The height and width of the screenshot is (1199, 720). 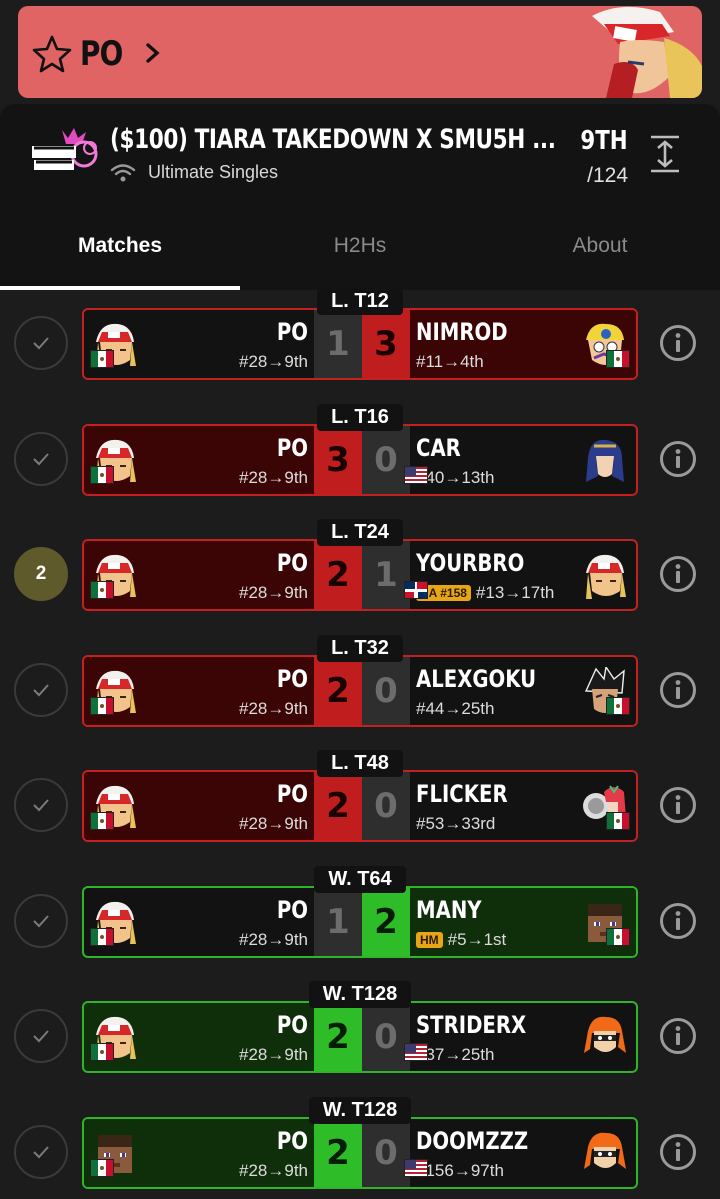 I want to click on round-label: L. T32, so click(x=360, y=648).